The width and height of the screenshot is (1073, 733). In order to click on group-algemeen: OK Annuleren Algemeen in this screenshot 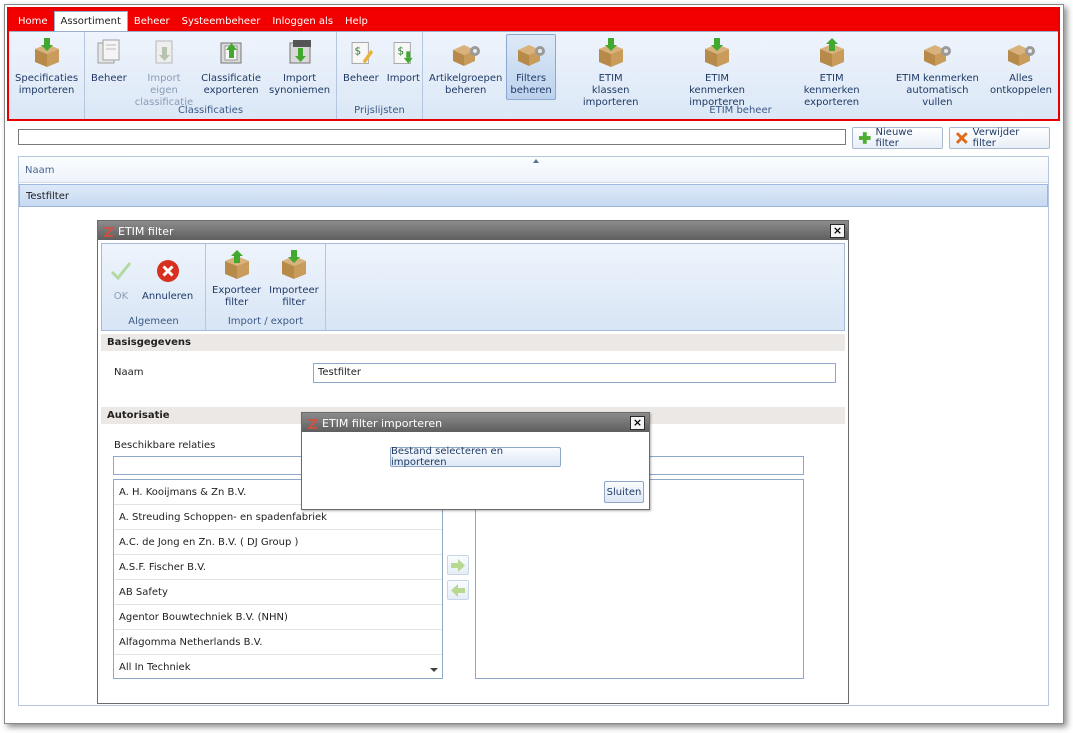, I will do `click(154, 287)`.